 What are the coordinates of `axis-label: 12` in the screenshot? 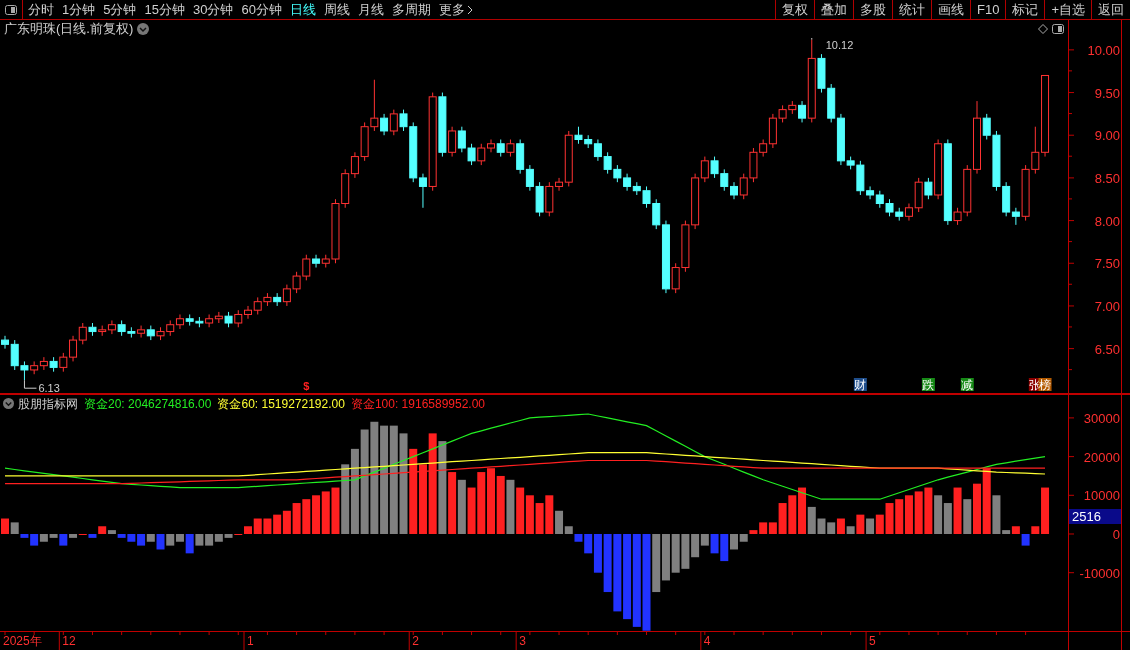 It's located at (69, 641).